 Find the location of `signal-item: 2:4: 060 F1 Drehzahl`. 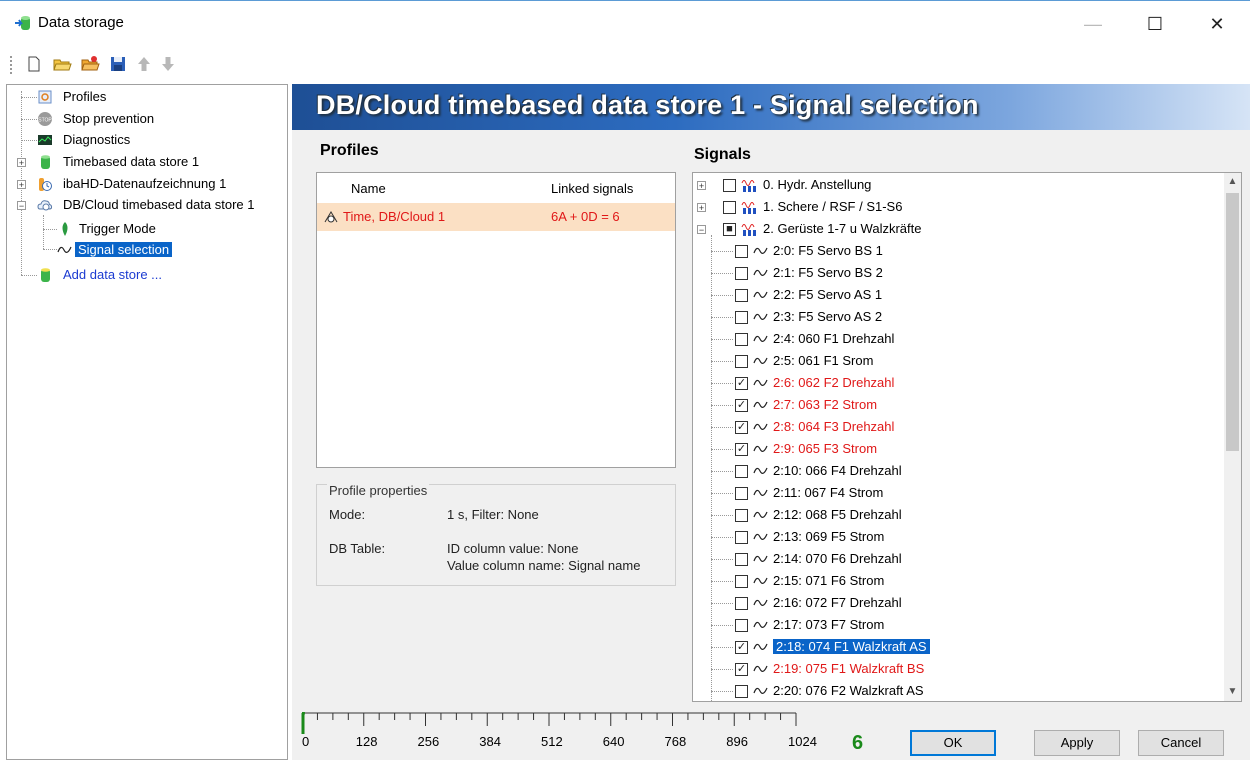

signal-item: 2:4: 060 F1 Drehzahl is located at coordinates (802, 339).